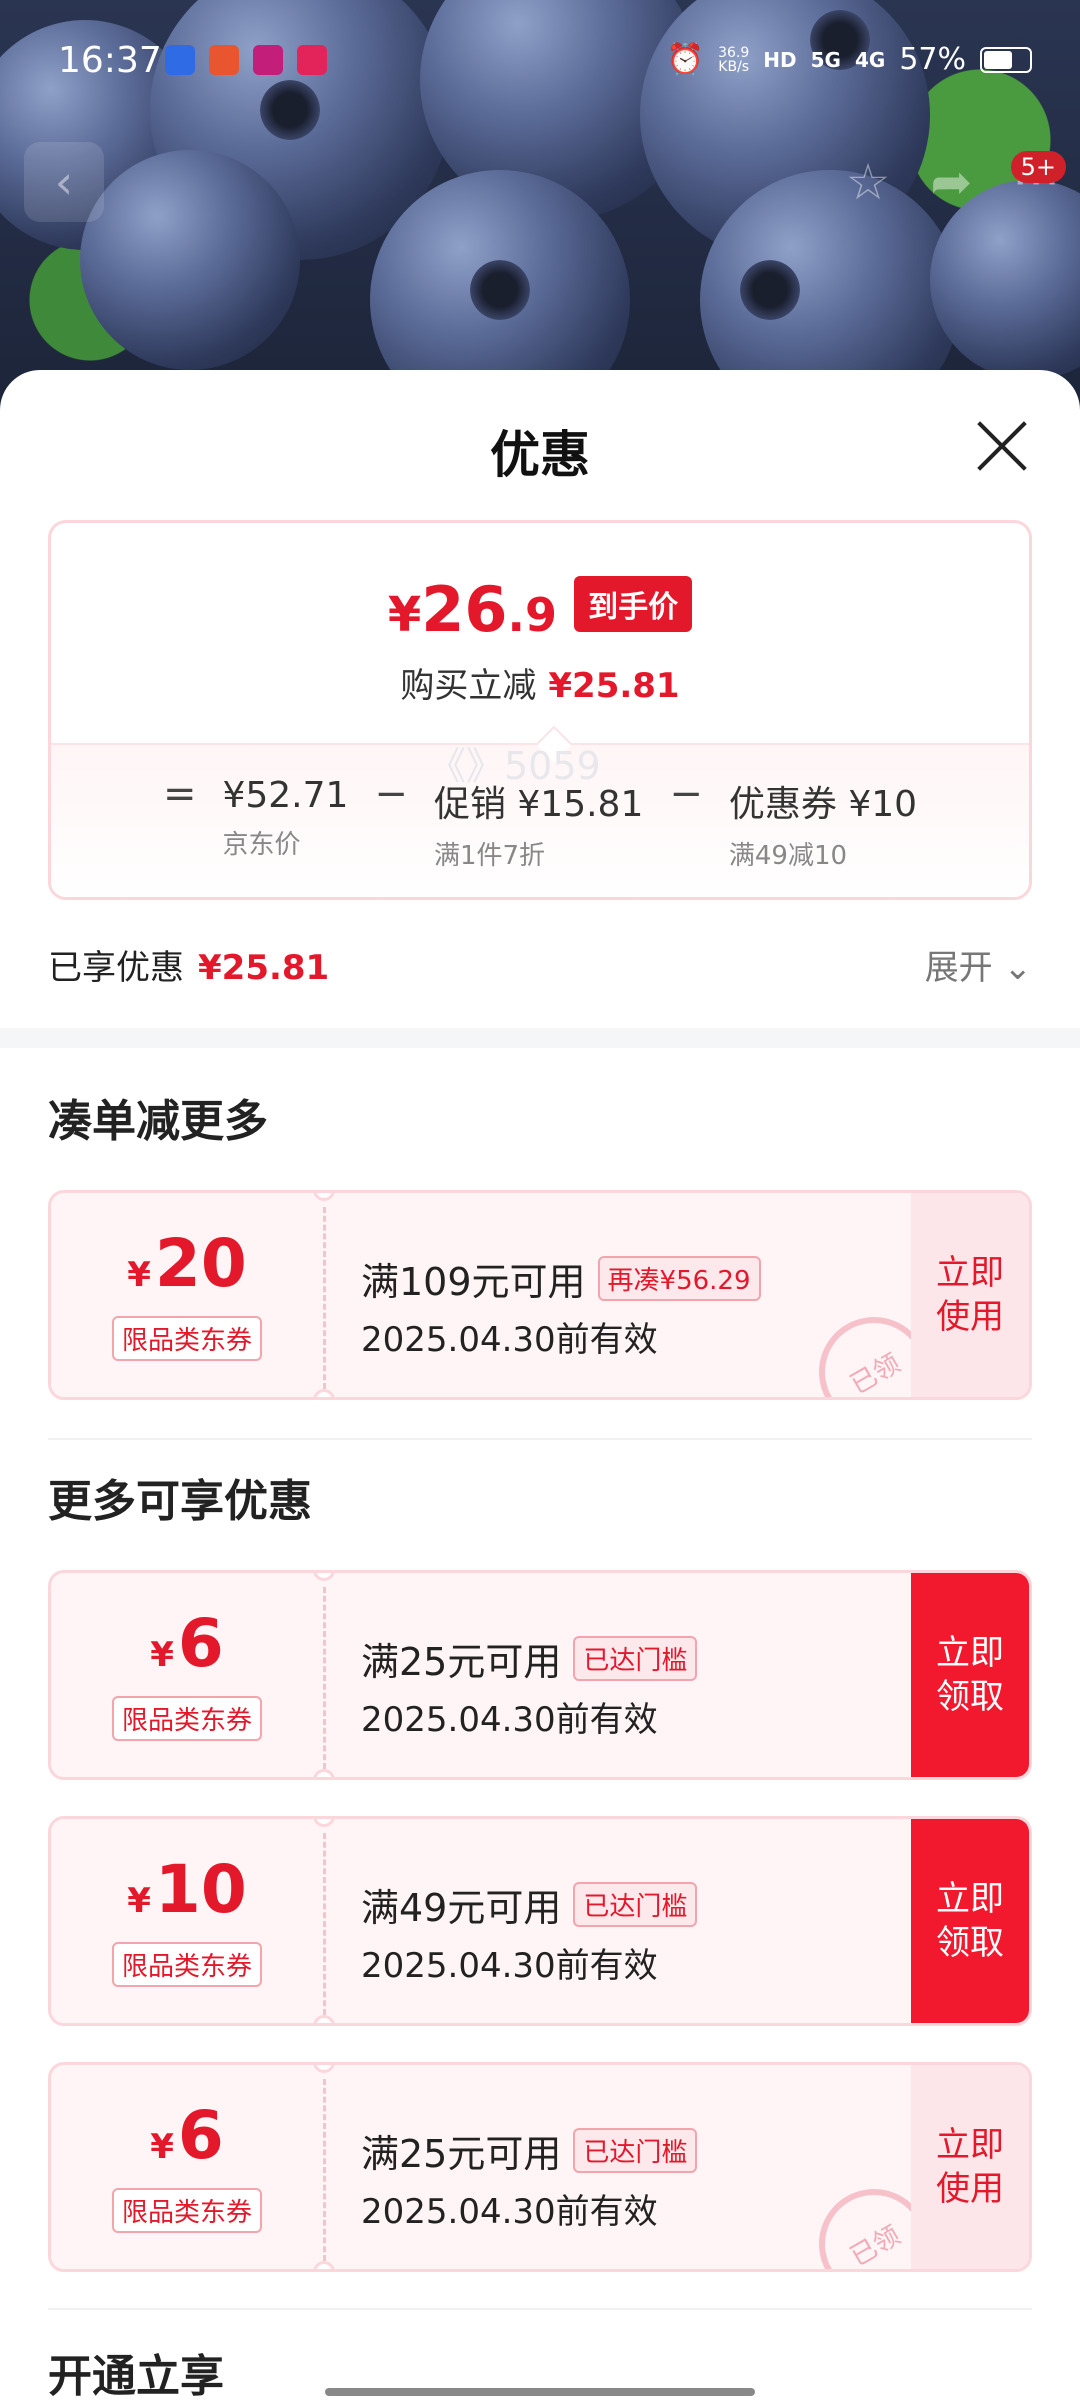 The width and height of the screenshot is (1080, 2400). Describe the element at coordinates (951, 182) in the screenshot. I see `share-icon: ➦` at that location.